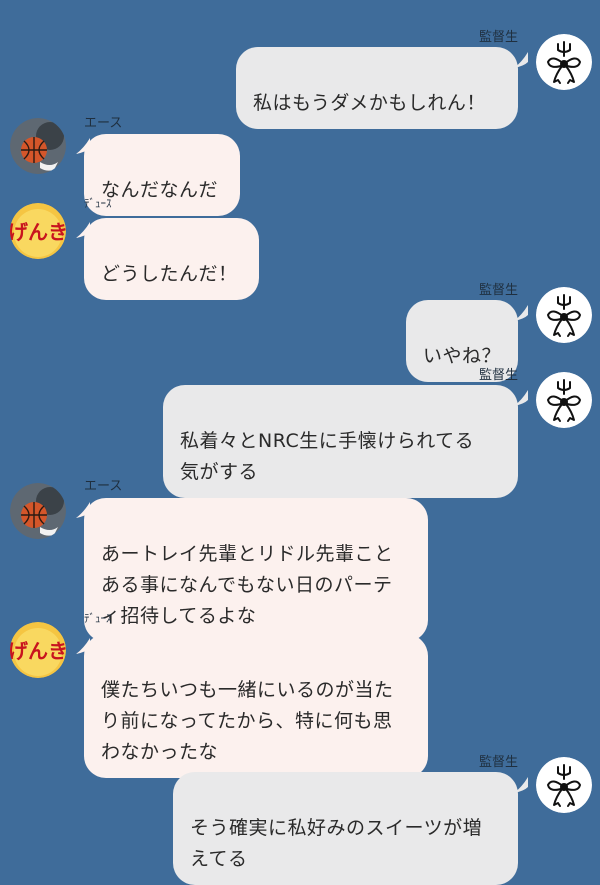 This screenshot has height=885, width=600. I want to click on message-row: 監督生 いやね？, so click(300, 328).